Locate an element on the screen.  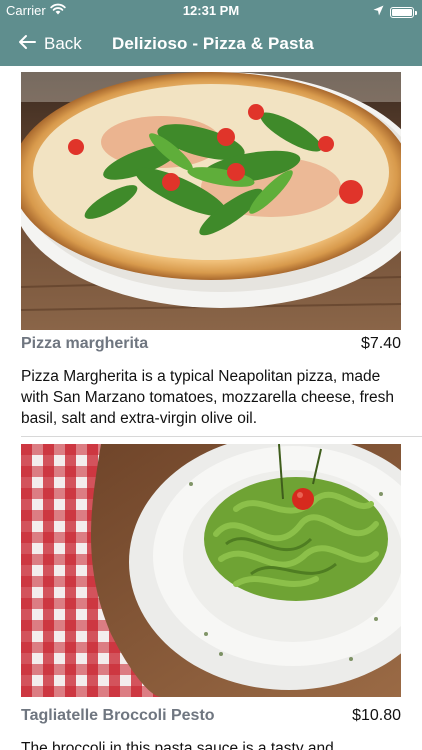
dish-name: Tagliatelle Broccoli Pesto is located at coordinates (118, 715).